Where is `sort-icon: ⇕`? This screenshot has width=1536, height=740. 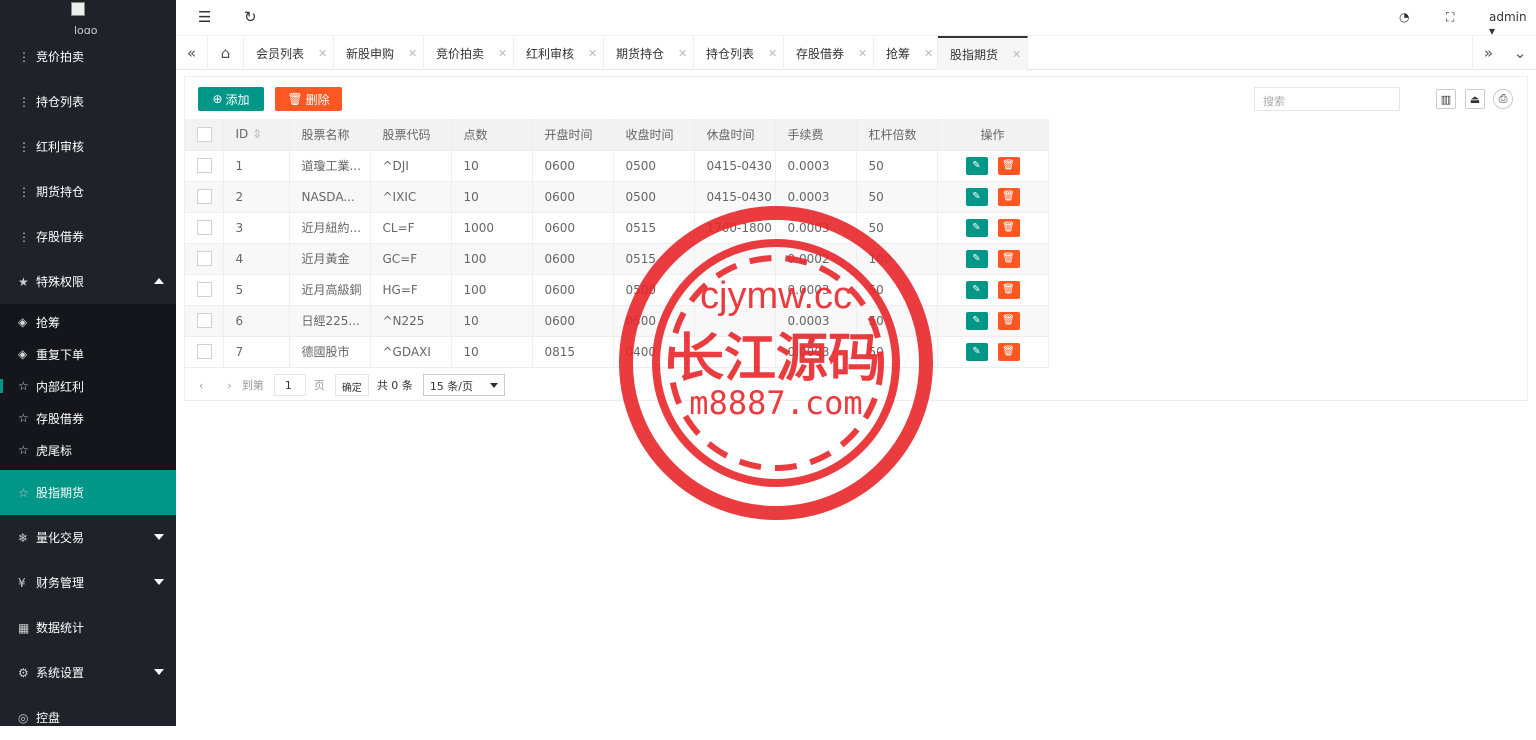
sort-icon: ⇕ is located at coordinates (255, 134).